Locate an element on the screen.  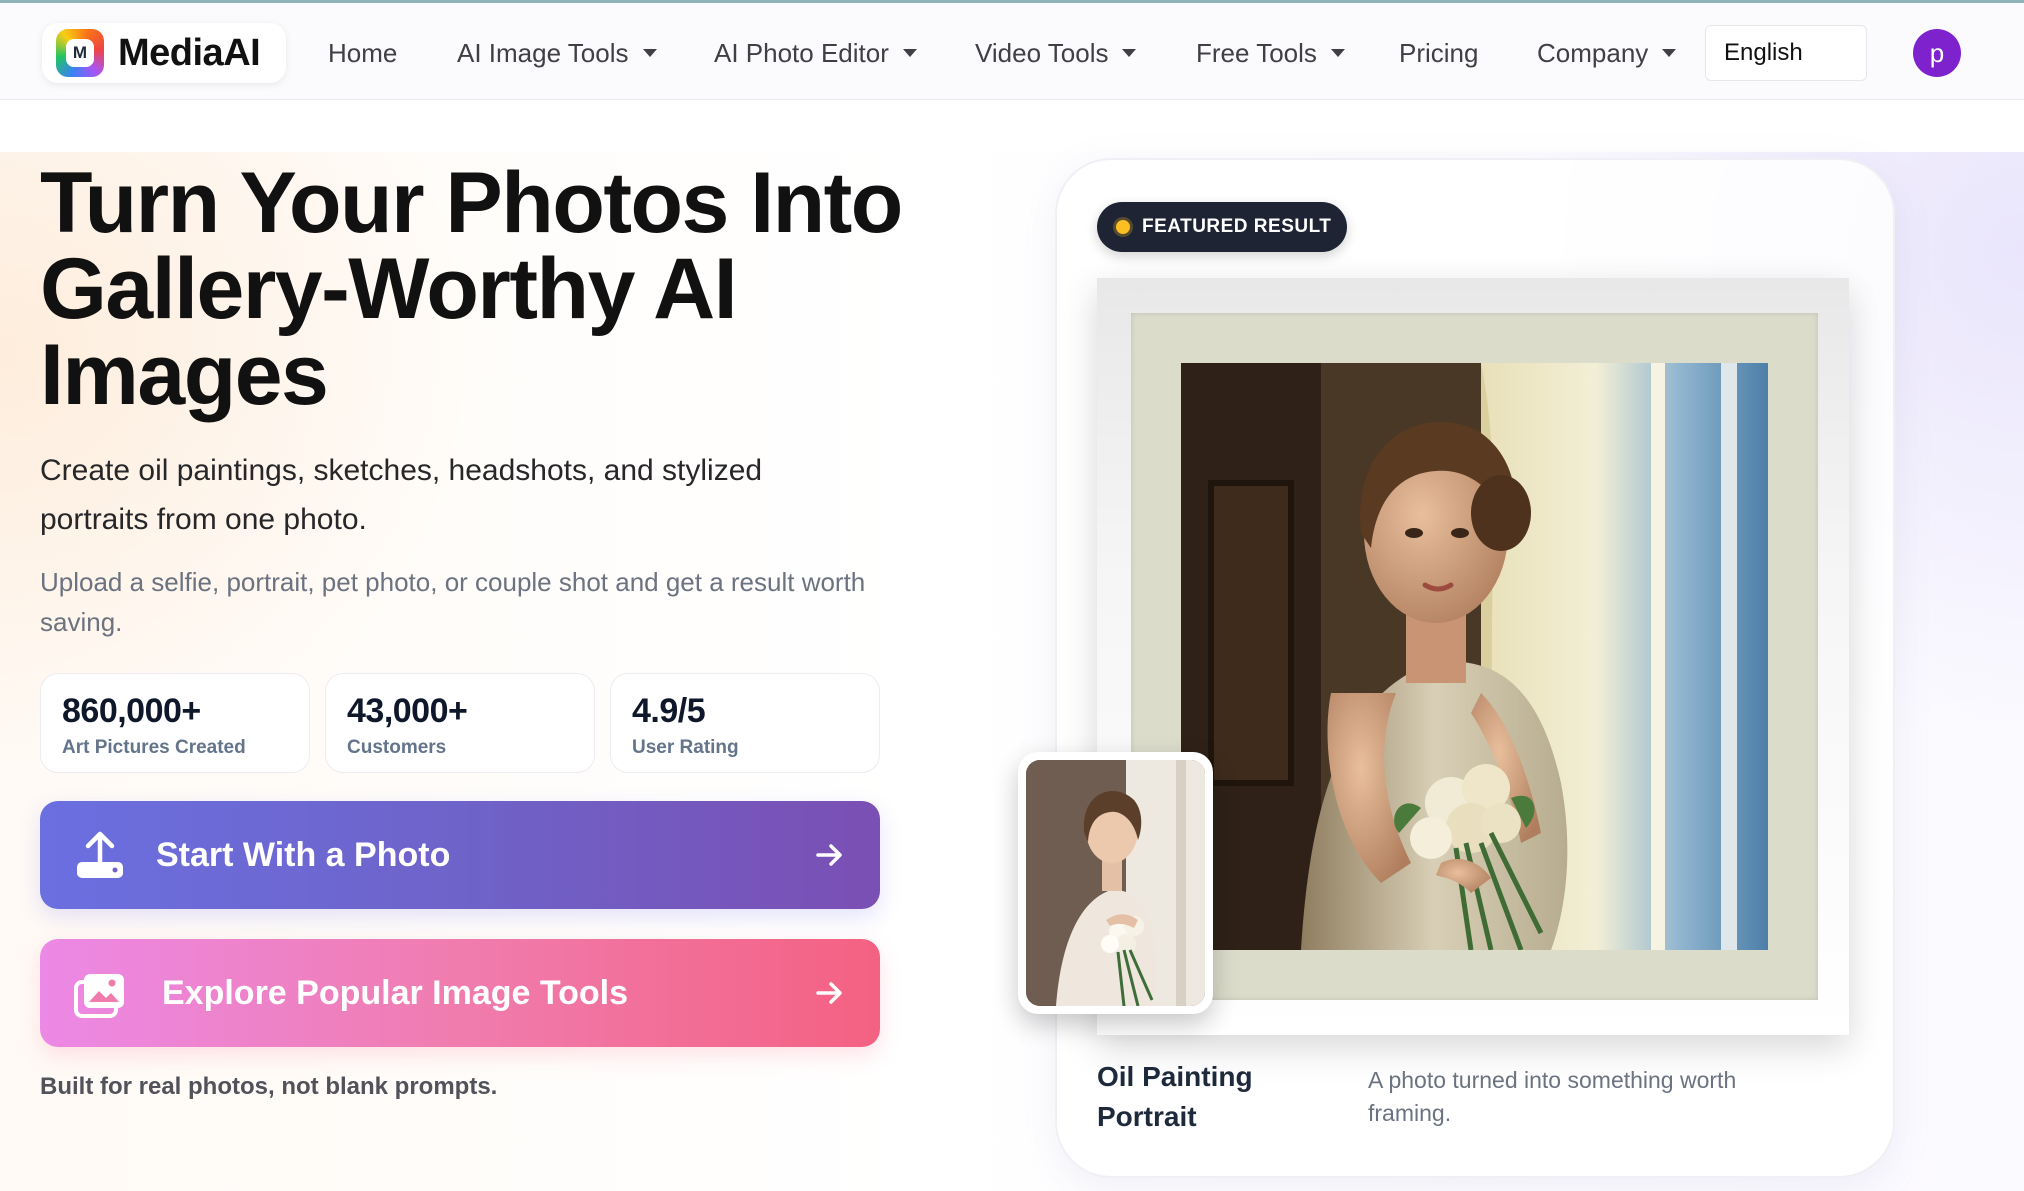
user-avatar: p is located at coordinates (1937, 53).